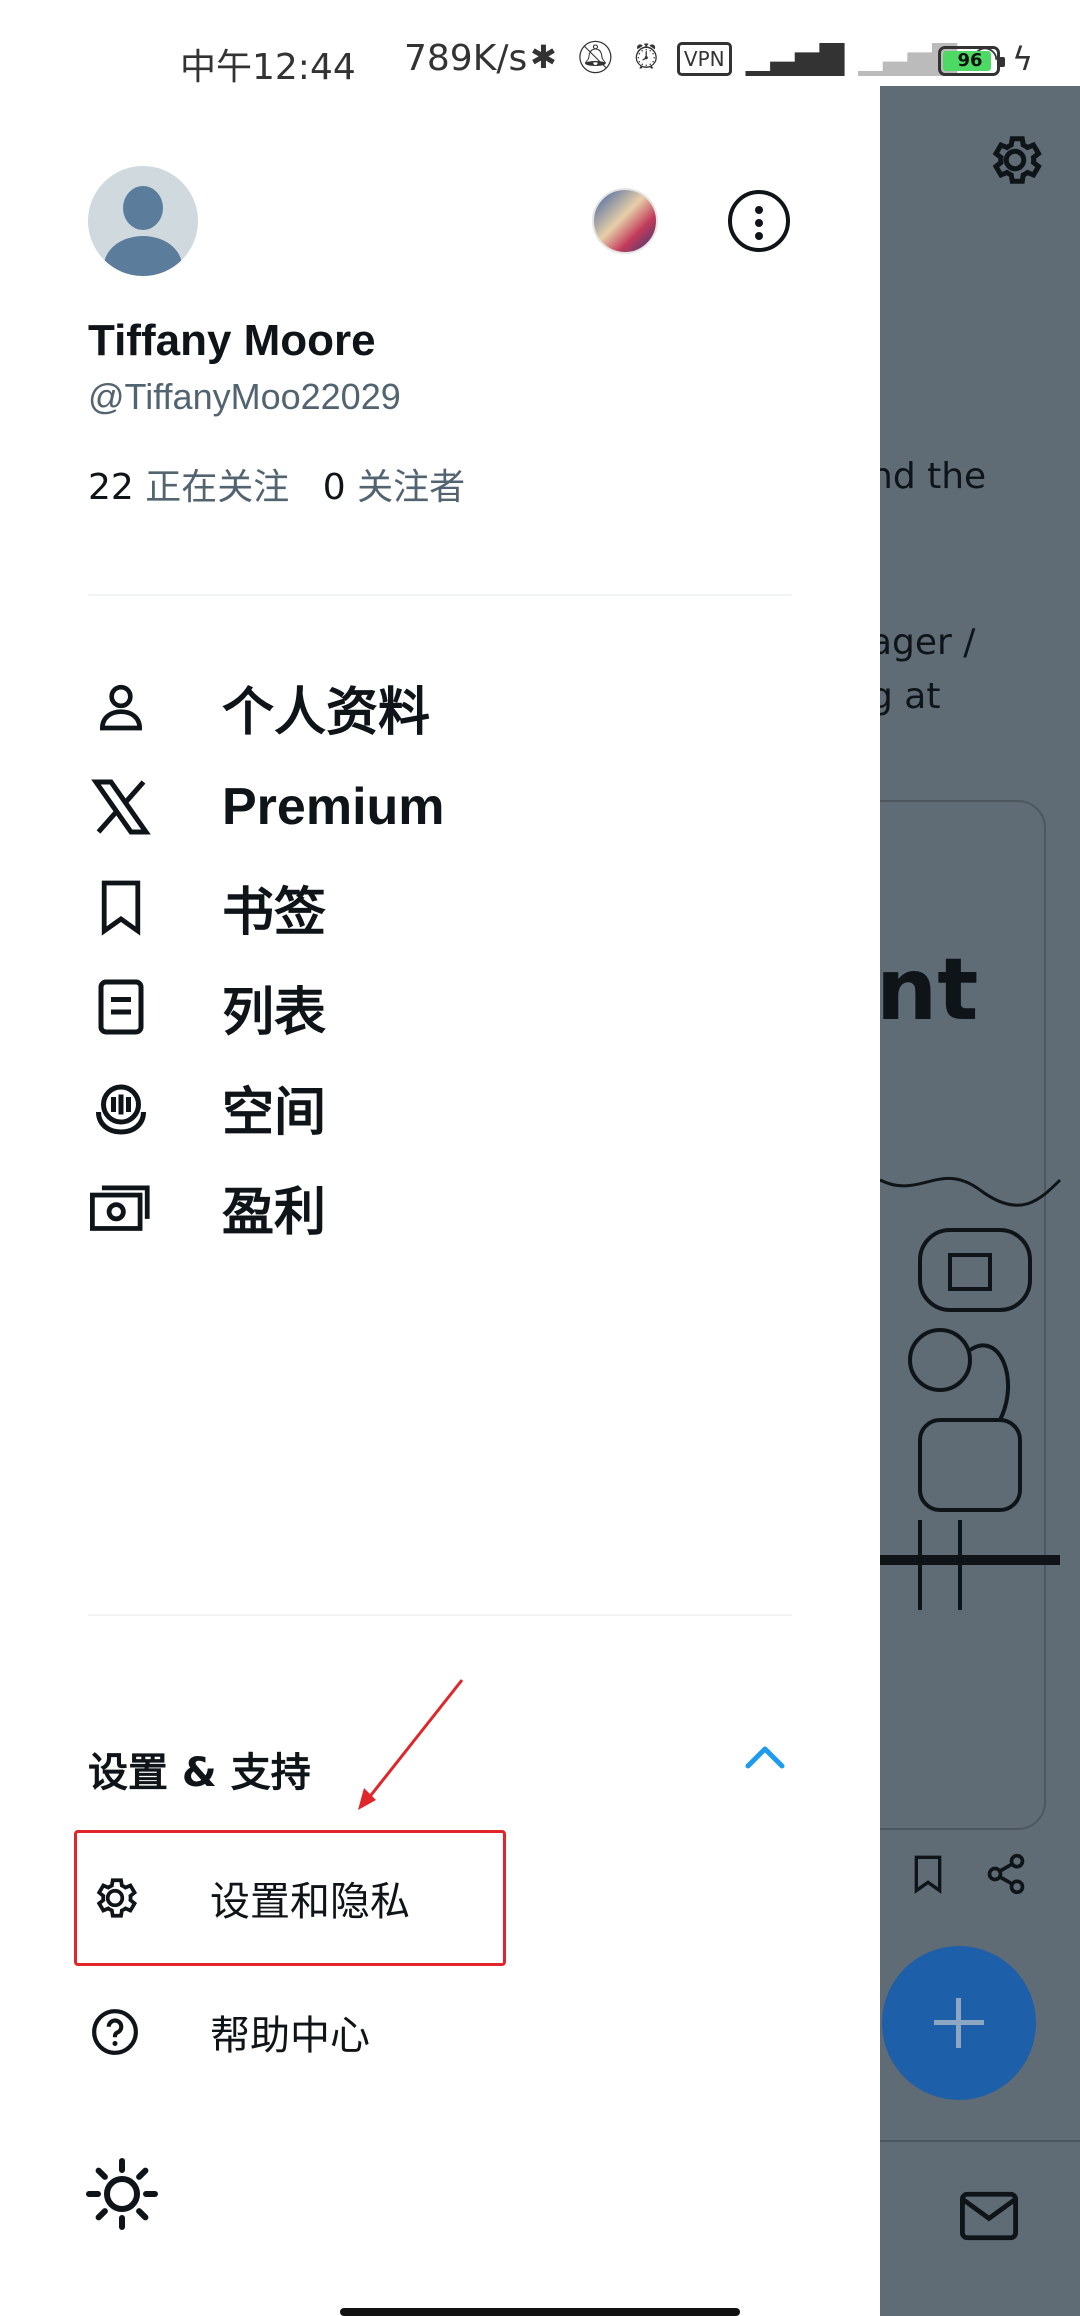 The width and height of the screenshot is (1080, 2316). What do you see at coordinates (199, 1769) in the screenshot?
I see `settings-support-header: 设置 & 支持` at bounding box center [199, 1769].